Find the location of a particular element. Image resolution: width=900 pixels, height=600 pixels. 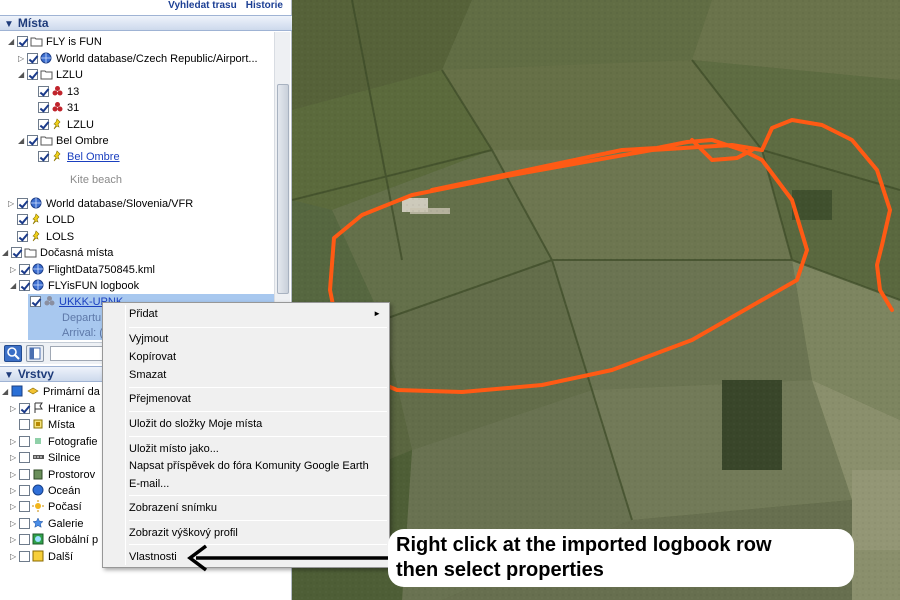

search-button is located at coordinates (13, 353).